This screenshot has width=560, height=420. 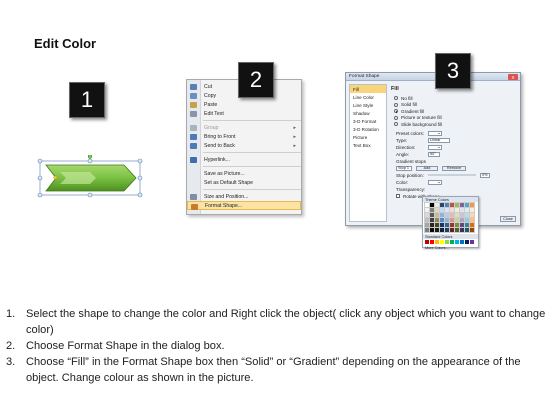 I want to click on menu-item-group: Group ▸, so click(x=244, y=127).